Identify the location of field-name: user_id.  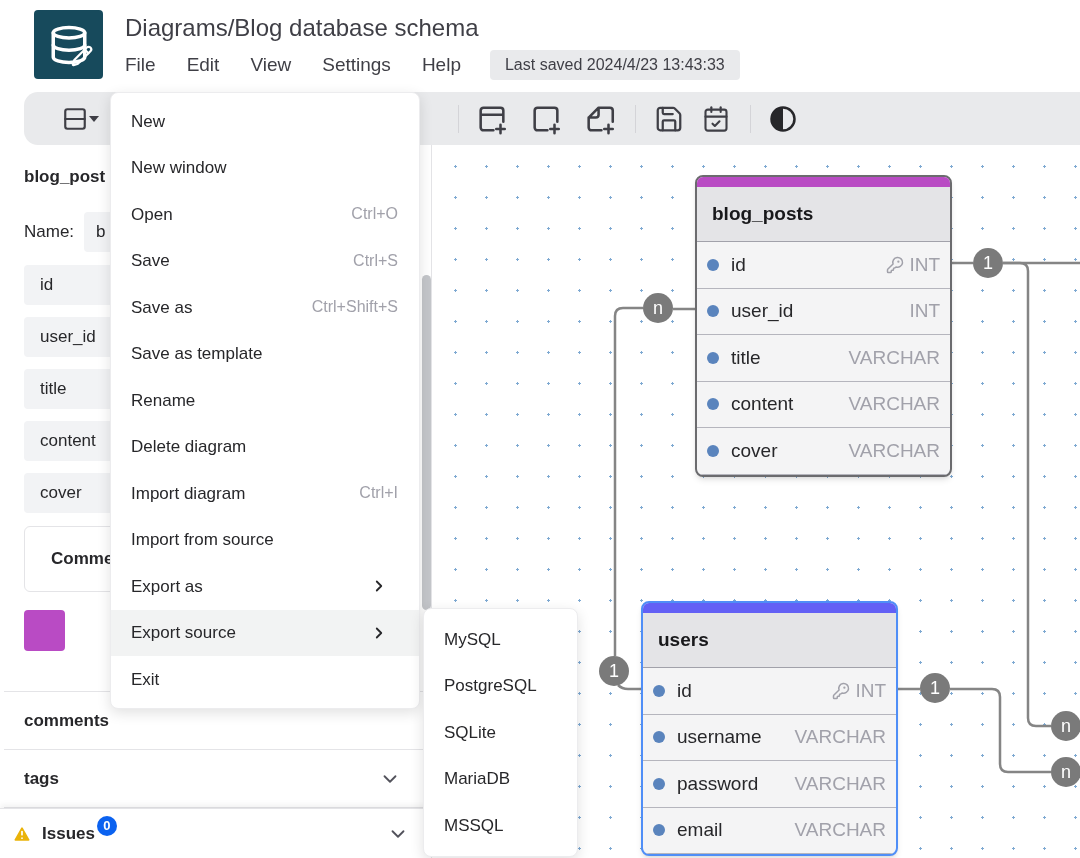
(762, 311).